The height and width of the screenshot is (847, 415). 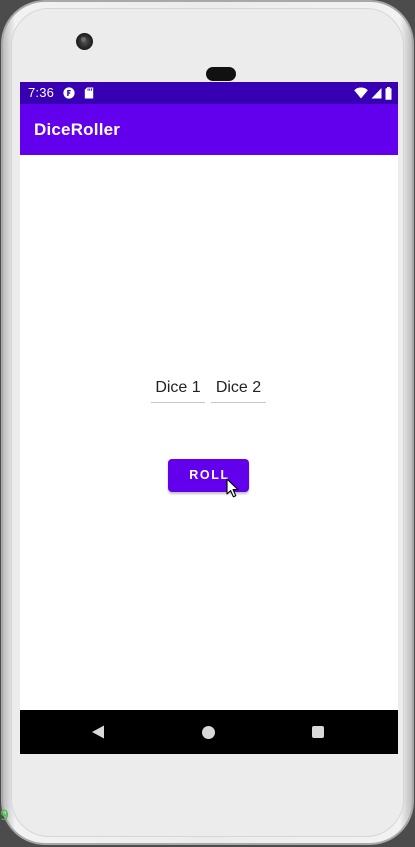 I want to click on mouse-pointer-icon, so click(x=232, y=488).